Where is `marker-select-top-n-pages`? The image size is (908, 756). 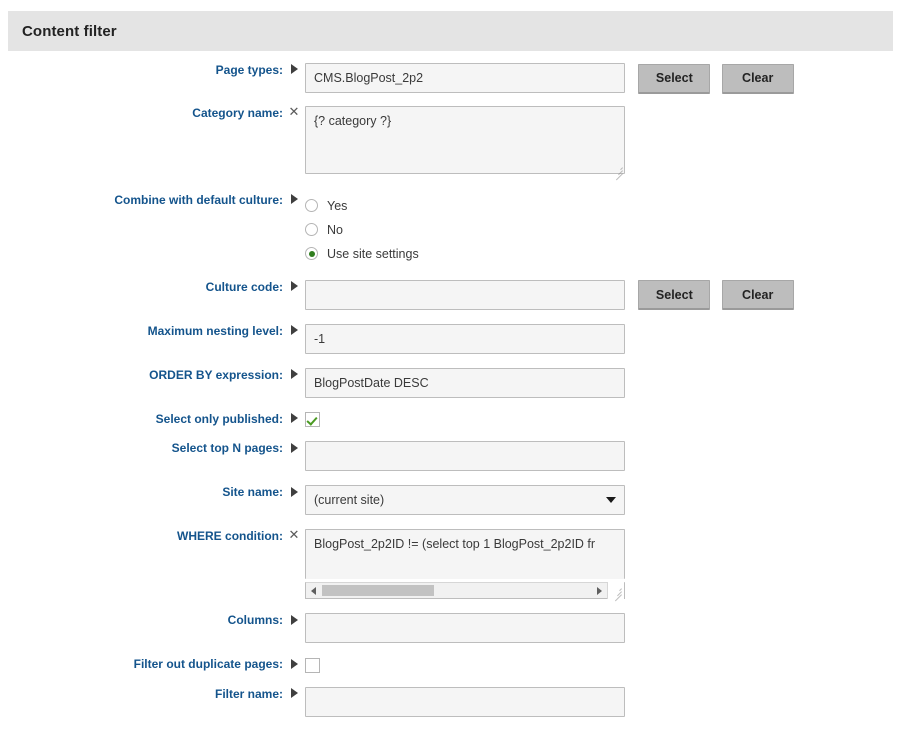 marker-select-top-n-pages is located at coordinates (294, 448).